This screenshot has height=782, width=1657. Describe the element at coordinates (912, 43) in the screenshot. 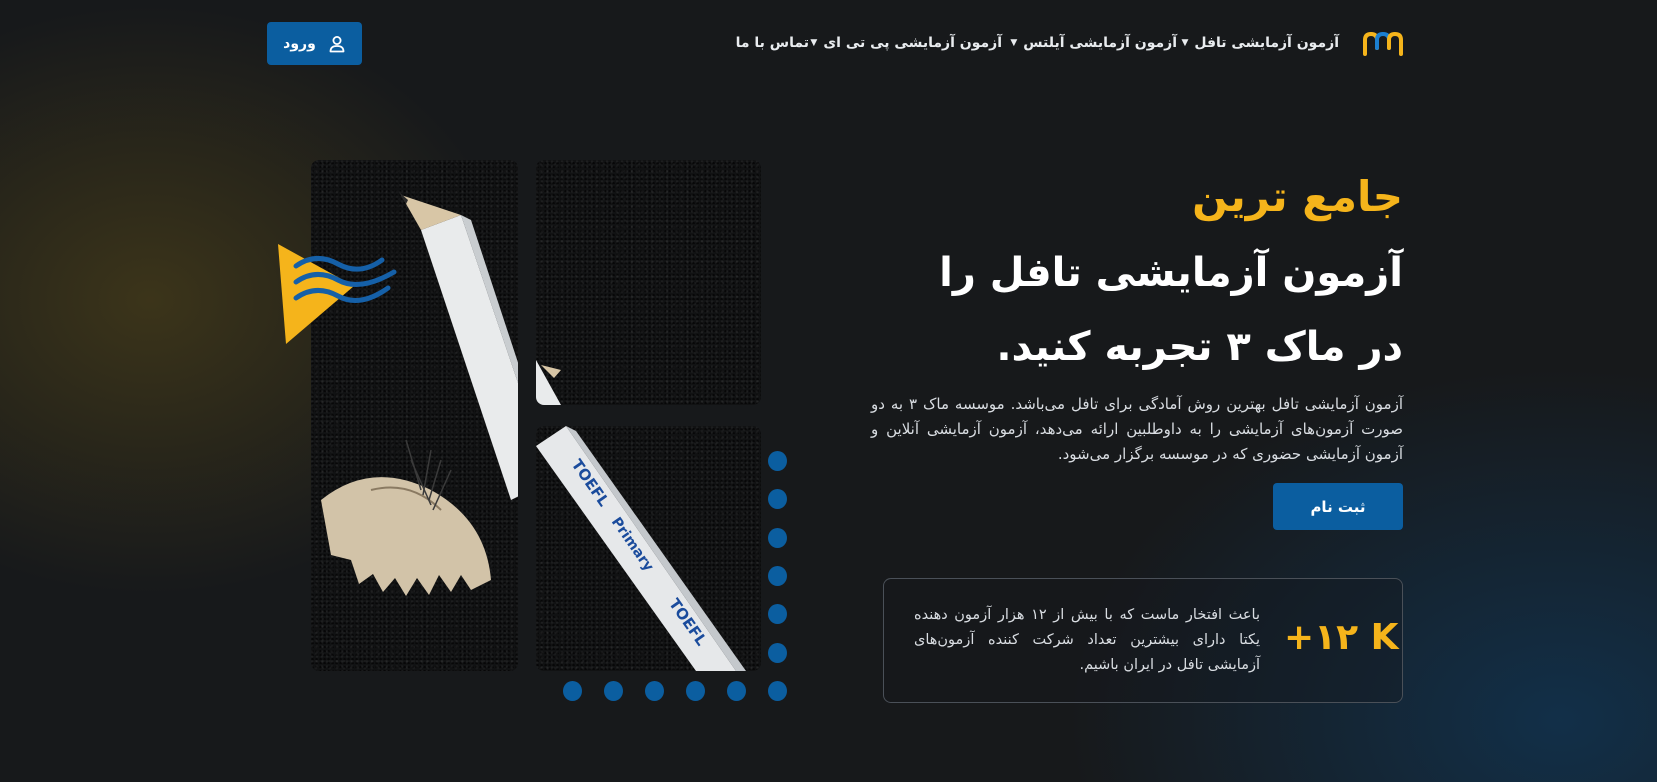

I see `nav-pte-label: آزمون آزمایشی پی تی ای` at that location.